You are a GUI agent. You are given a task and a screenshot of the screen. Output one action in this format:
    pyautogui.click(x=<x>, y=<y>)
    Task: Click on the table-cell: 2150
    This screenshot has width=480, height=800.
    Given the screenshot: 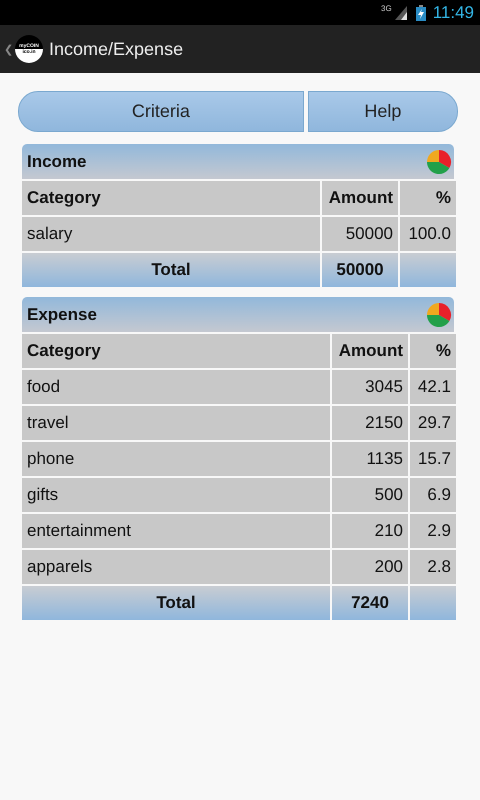 What is the action you would take?
    pyautogui.click(x=370, y=423)
    